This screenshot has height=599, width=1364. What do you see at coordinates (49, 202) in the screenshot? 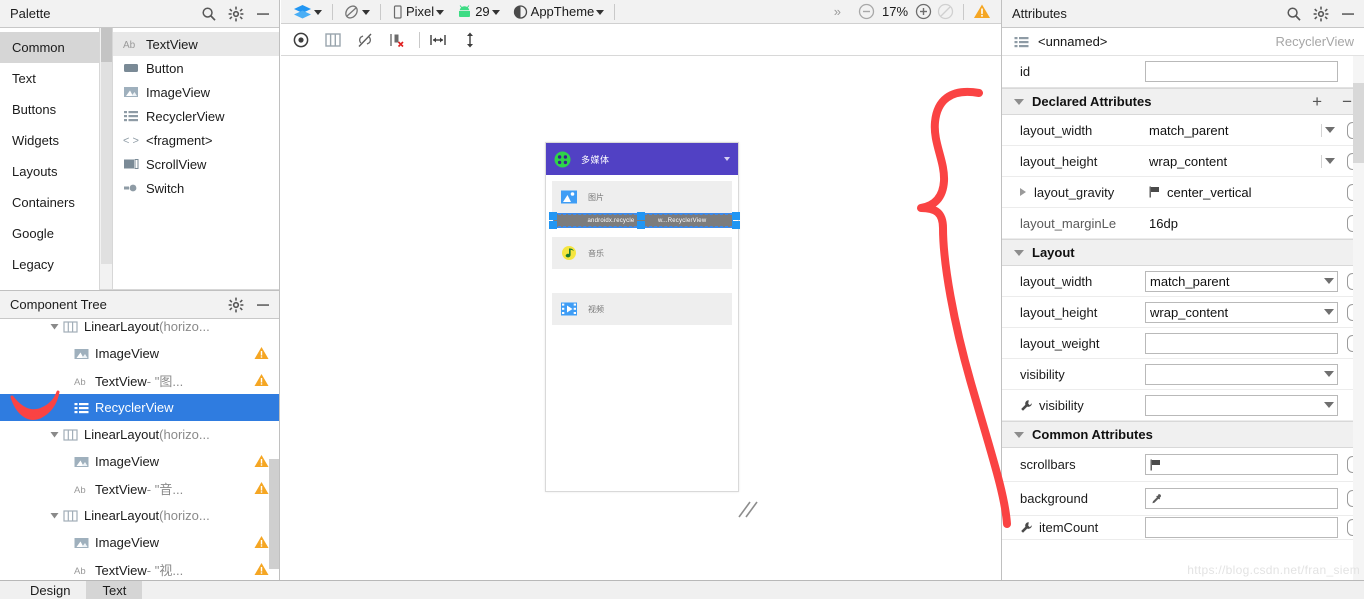
I see `palette-category-containers: Containers` at bounding box center [49, 202].